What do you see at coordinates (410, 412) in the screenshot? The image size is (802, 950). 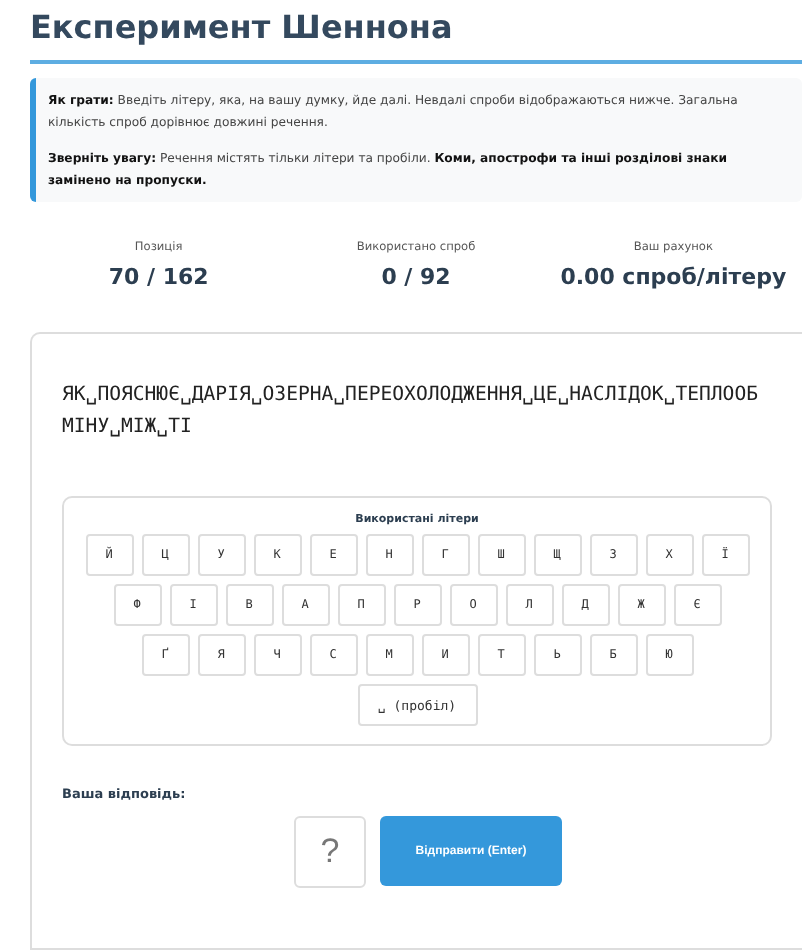 I see `sentence-text: ЯК␣ПОЯСНЮЄ␣ДАРІЯ␣ОЗЕРНА␣ПЕРЕОХОЛОДЖЕННЯ␣ЦЕ␣НАСЛІДОК␣ТЕПЛООБМІНУ␣МІЖ␣ТІ` at bounding box center [410, 412].